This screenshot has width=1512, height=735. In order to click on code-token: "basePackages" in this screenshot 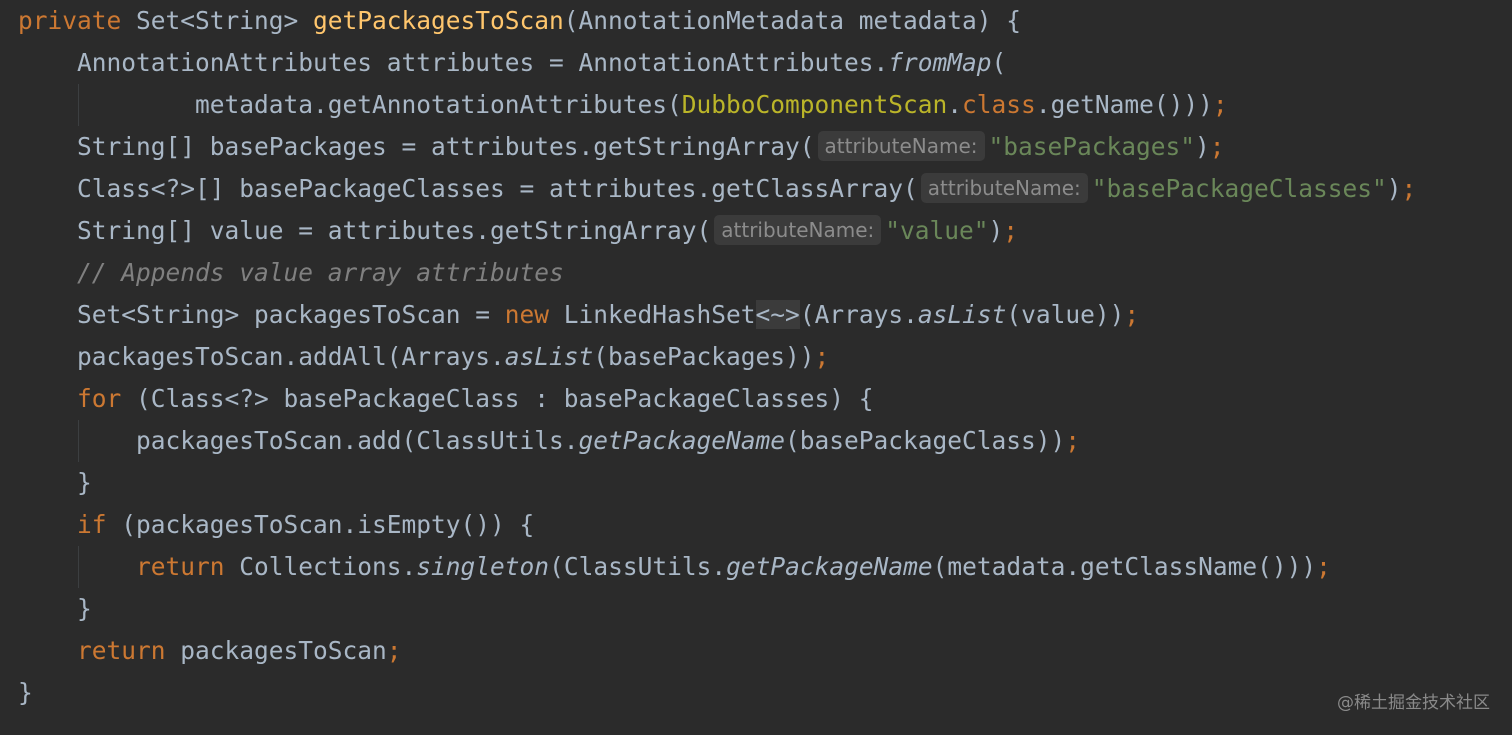, I will do `click(1092, 146)`.